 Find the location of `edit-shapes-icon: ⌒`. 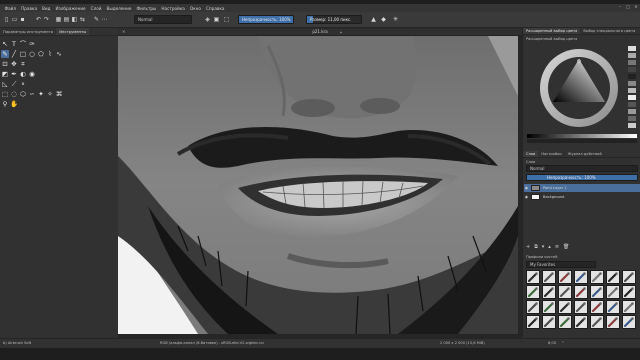

edit-shapes-icon: ⌒ is located at coordinates (23, 44).